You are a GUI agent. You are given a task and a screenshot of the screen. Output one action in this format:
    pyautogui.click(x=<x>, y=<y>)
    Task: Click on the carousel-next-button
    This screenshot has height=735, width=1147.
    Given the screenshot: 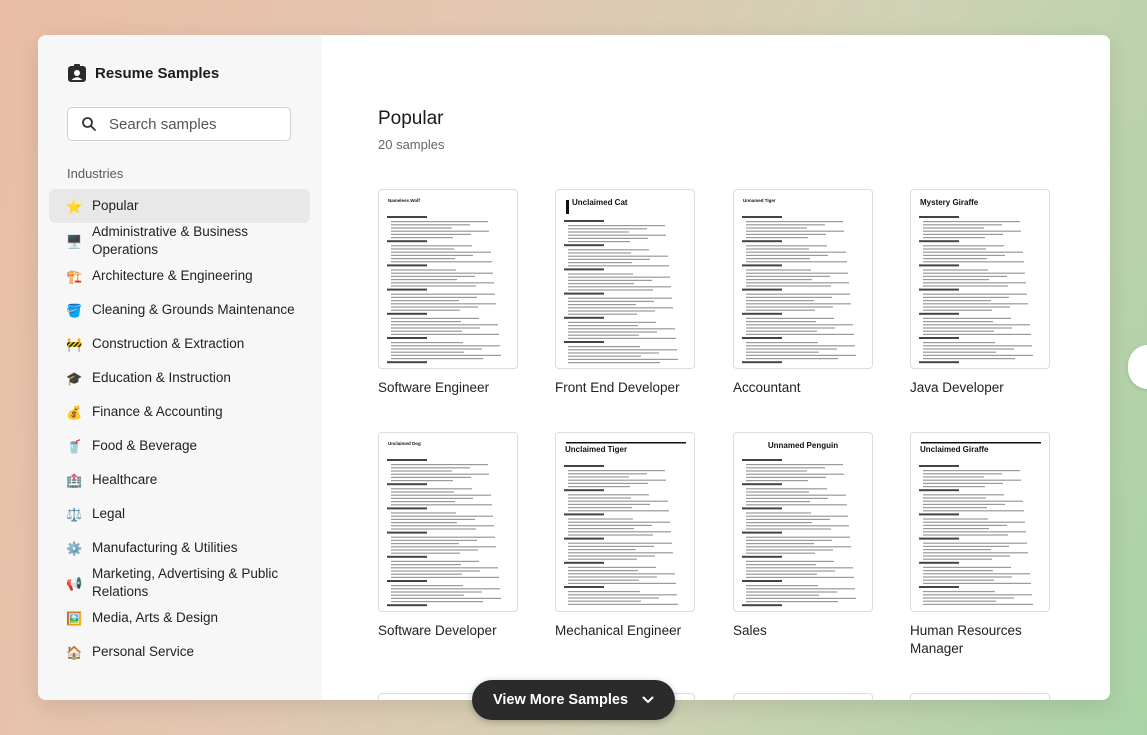 What is the action you would take?
    pyautogui.click(x=1137, y=367)
    